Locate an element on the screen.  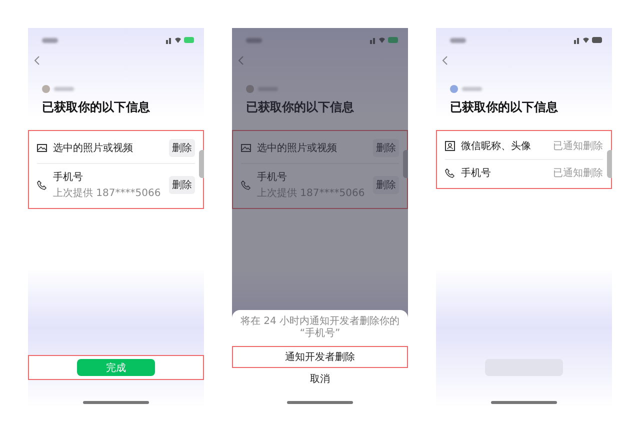
contact-card-icon is located at coordinates (450, 146).